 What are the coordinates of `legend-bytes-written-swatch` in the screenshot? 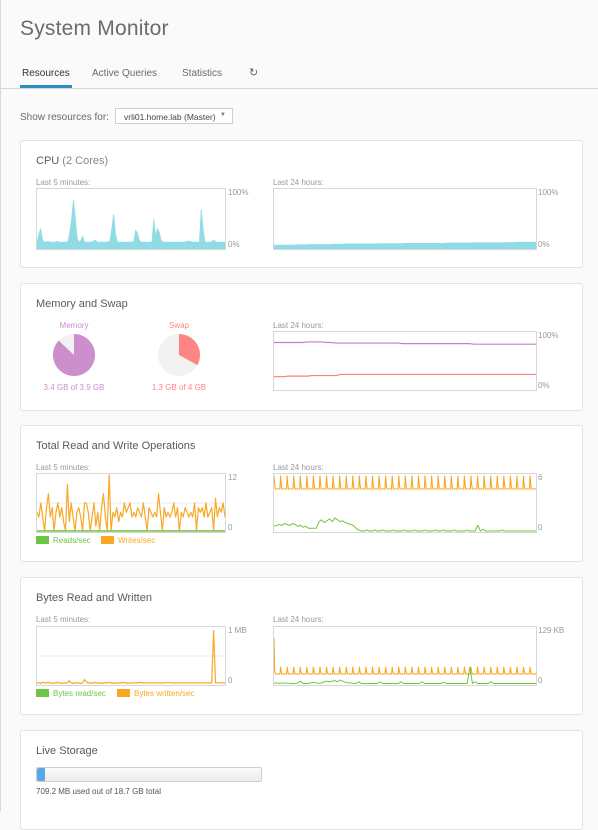 It's located at (123, 693).